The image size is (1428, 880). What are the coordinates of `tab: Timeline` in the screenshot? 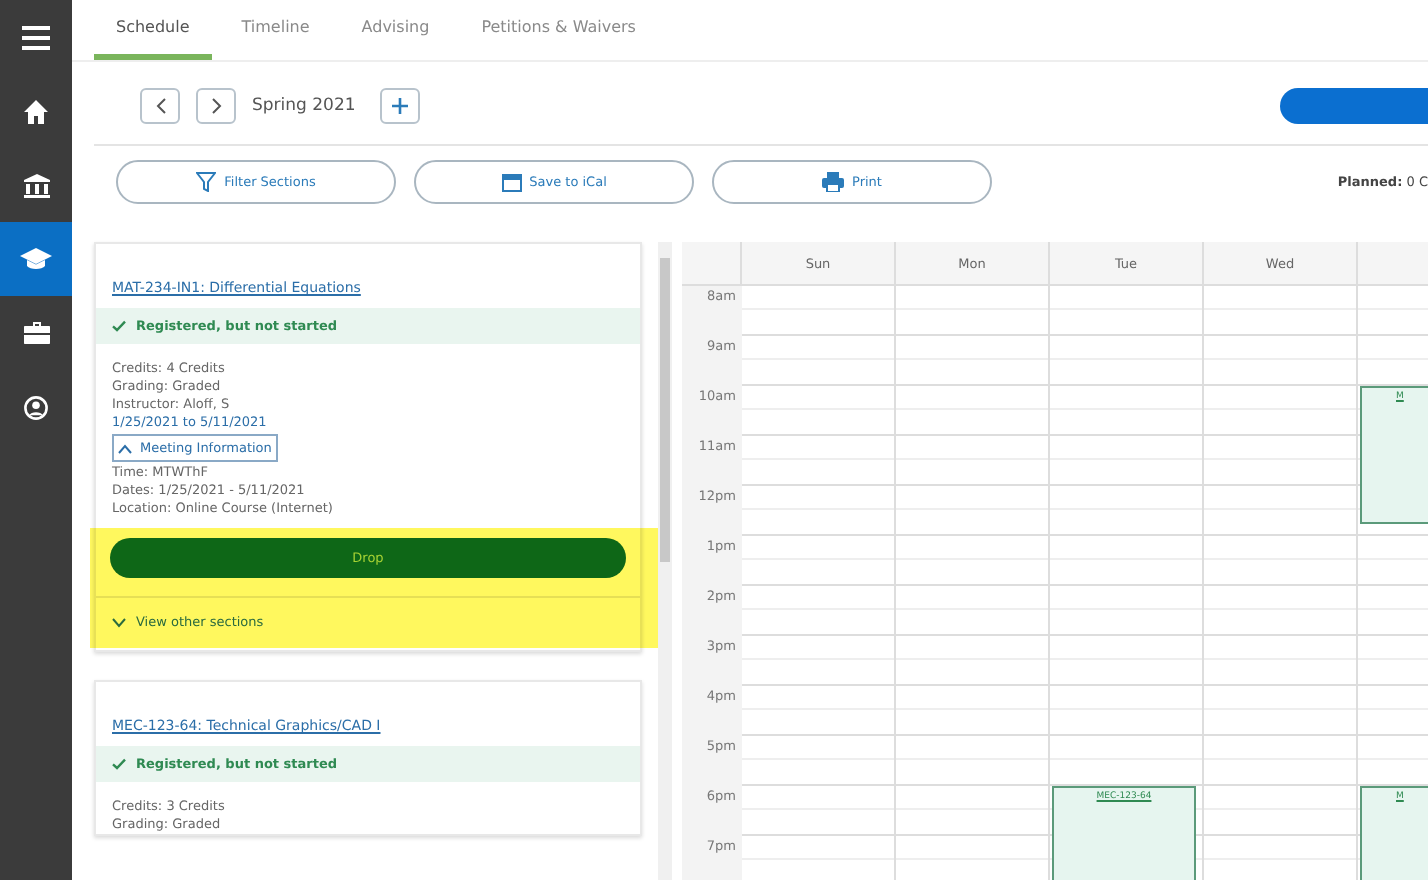 It's located at (275, 30).